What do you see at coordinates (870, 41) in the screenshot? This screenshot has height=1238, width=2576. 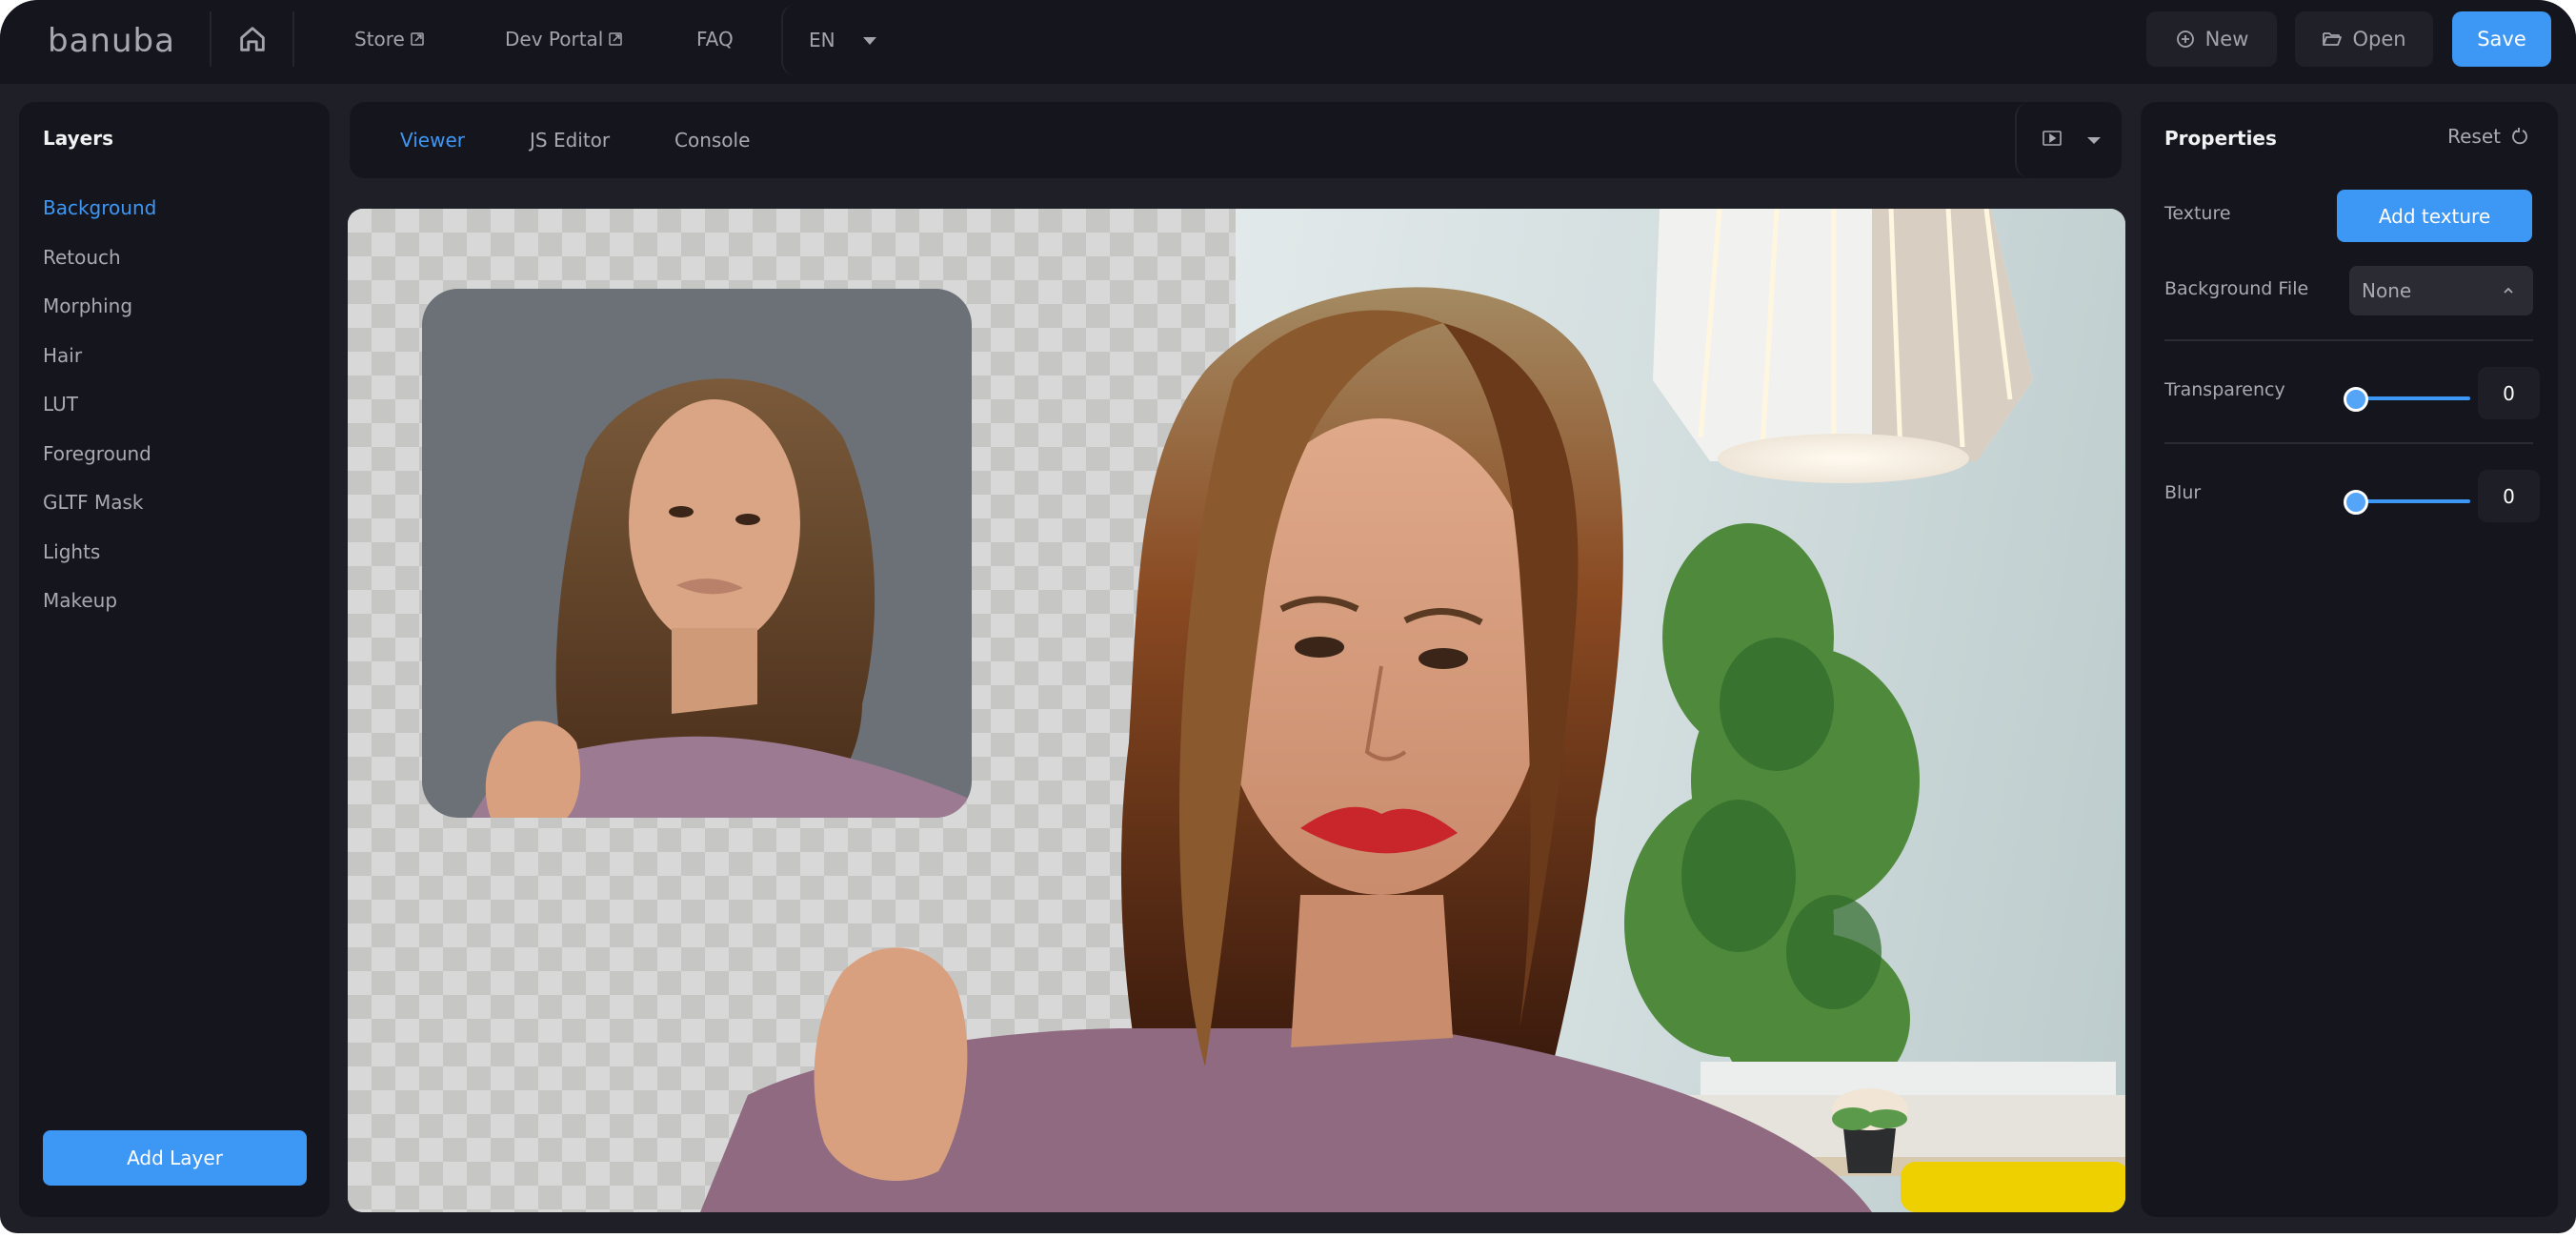 I see `caret-down-icon` at bounding box center [870, 41].